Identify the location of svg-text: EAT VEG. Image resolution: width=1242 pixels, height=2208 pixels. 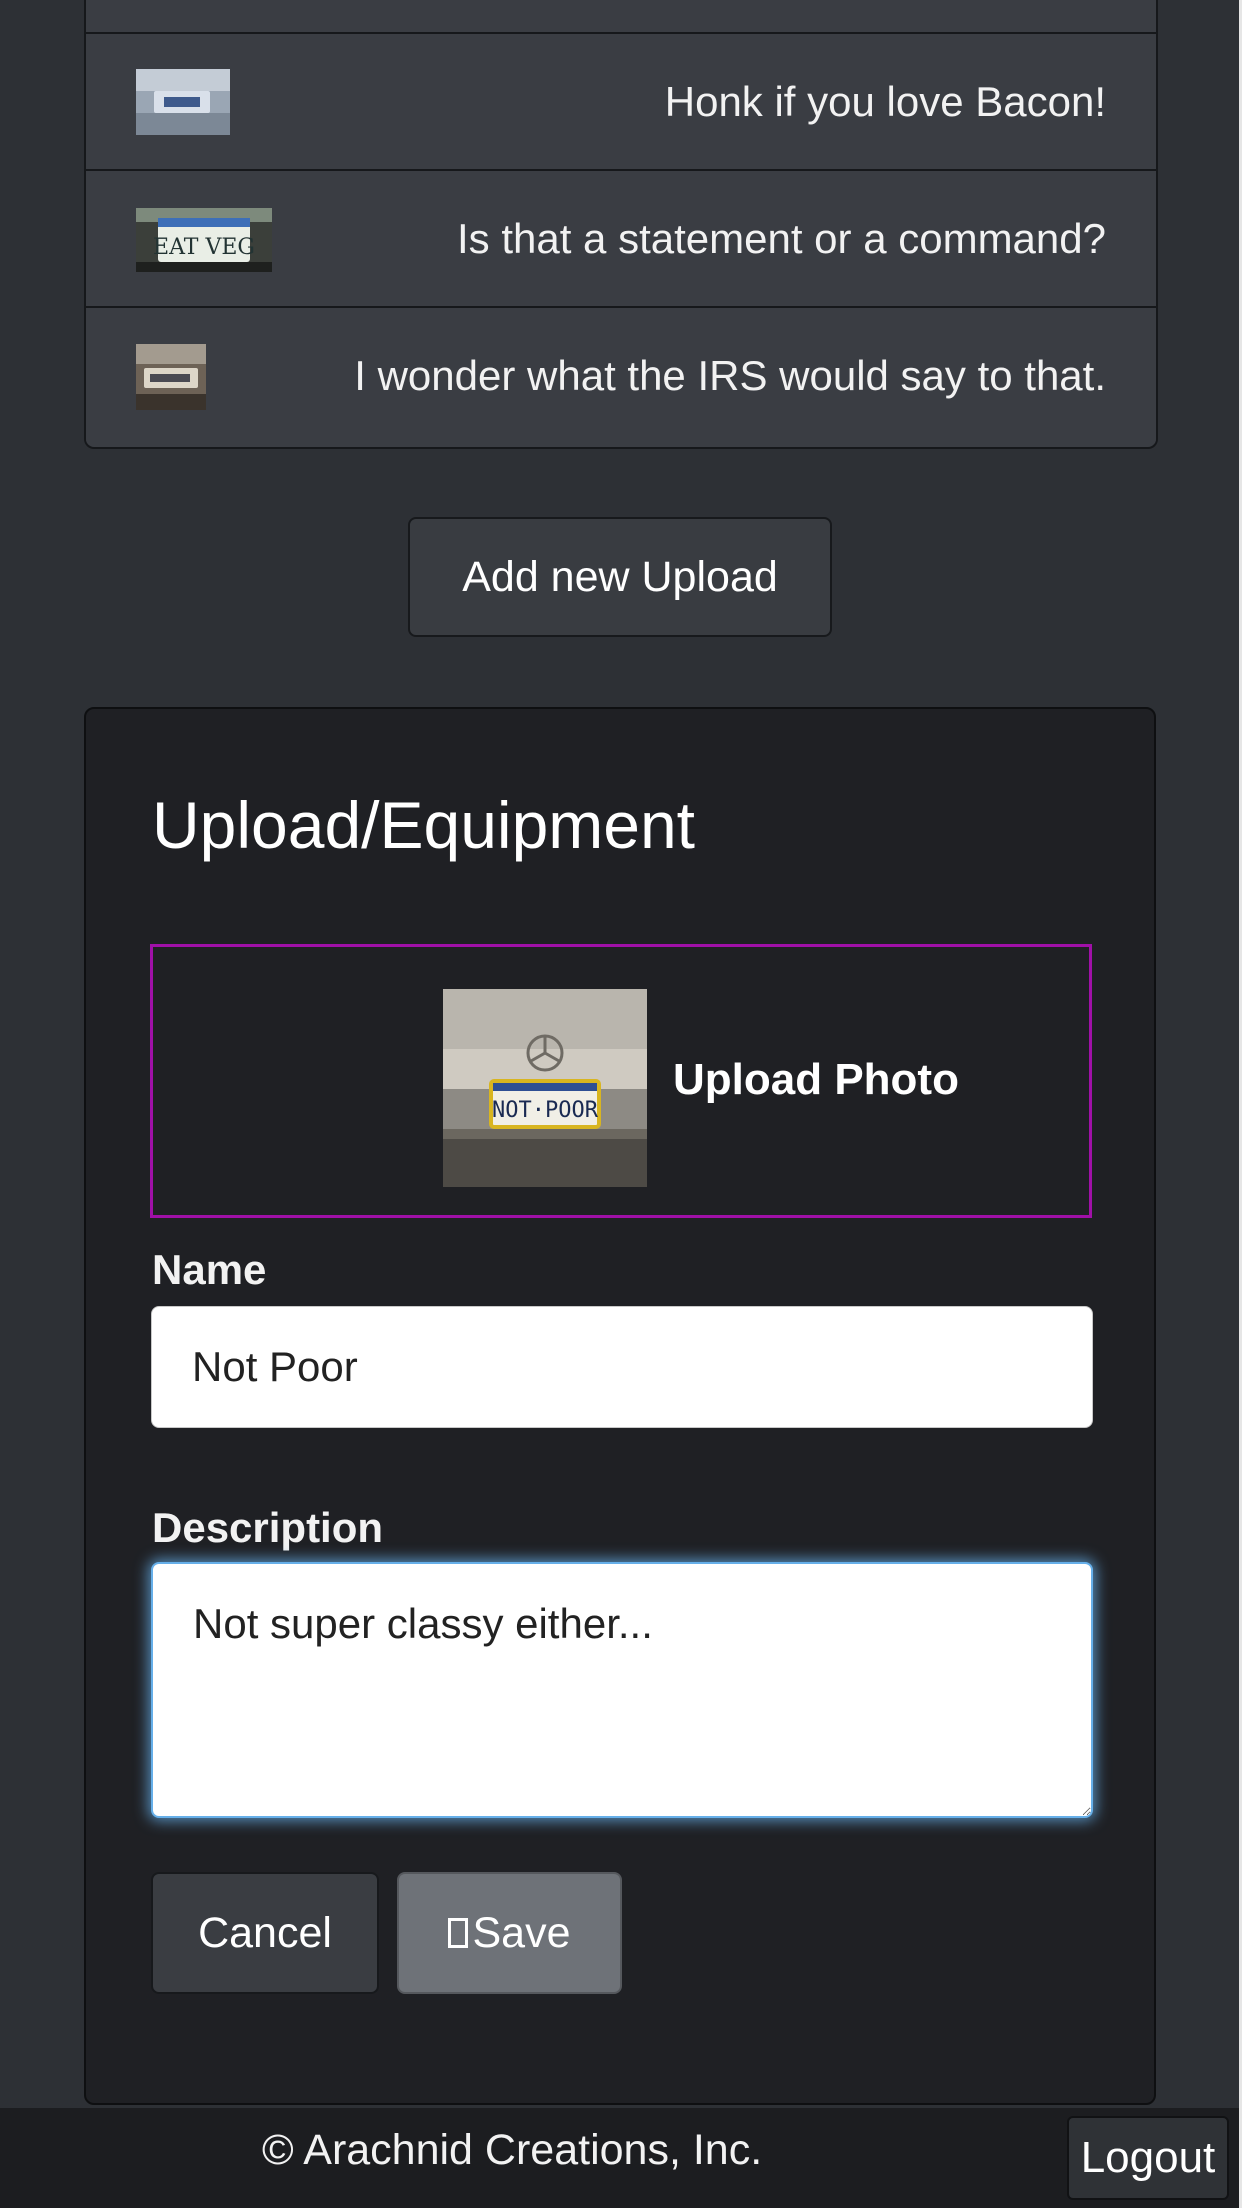
(204, 247).